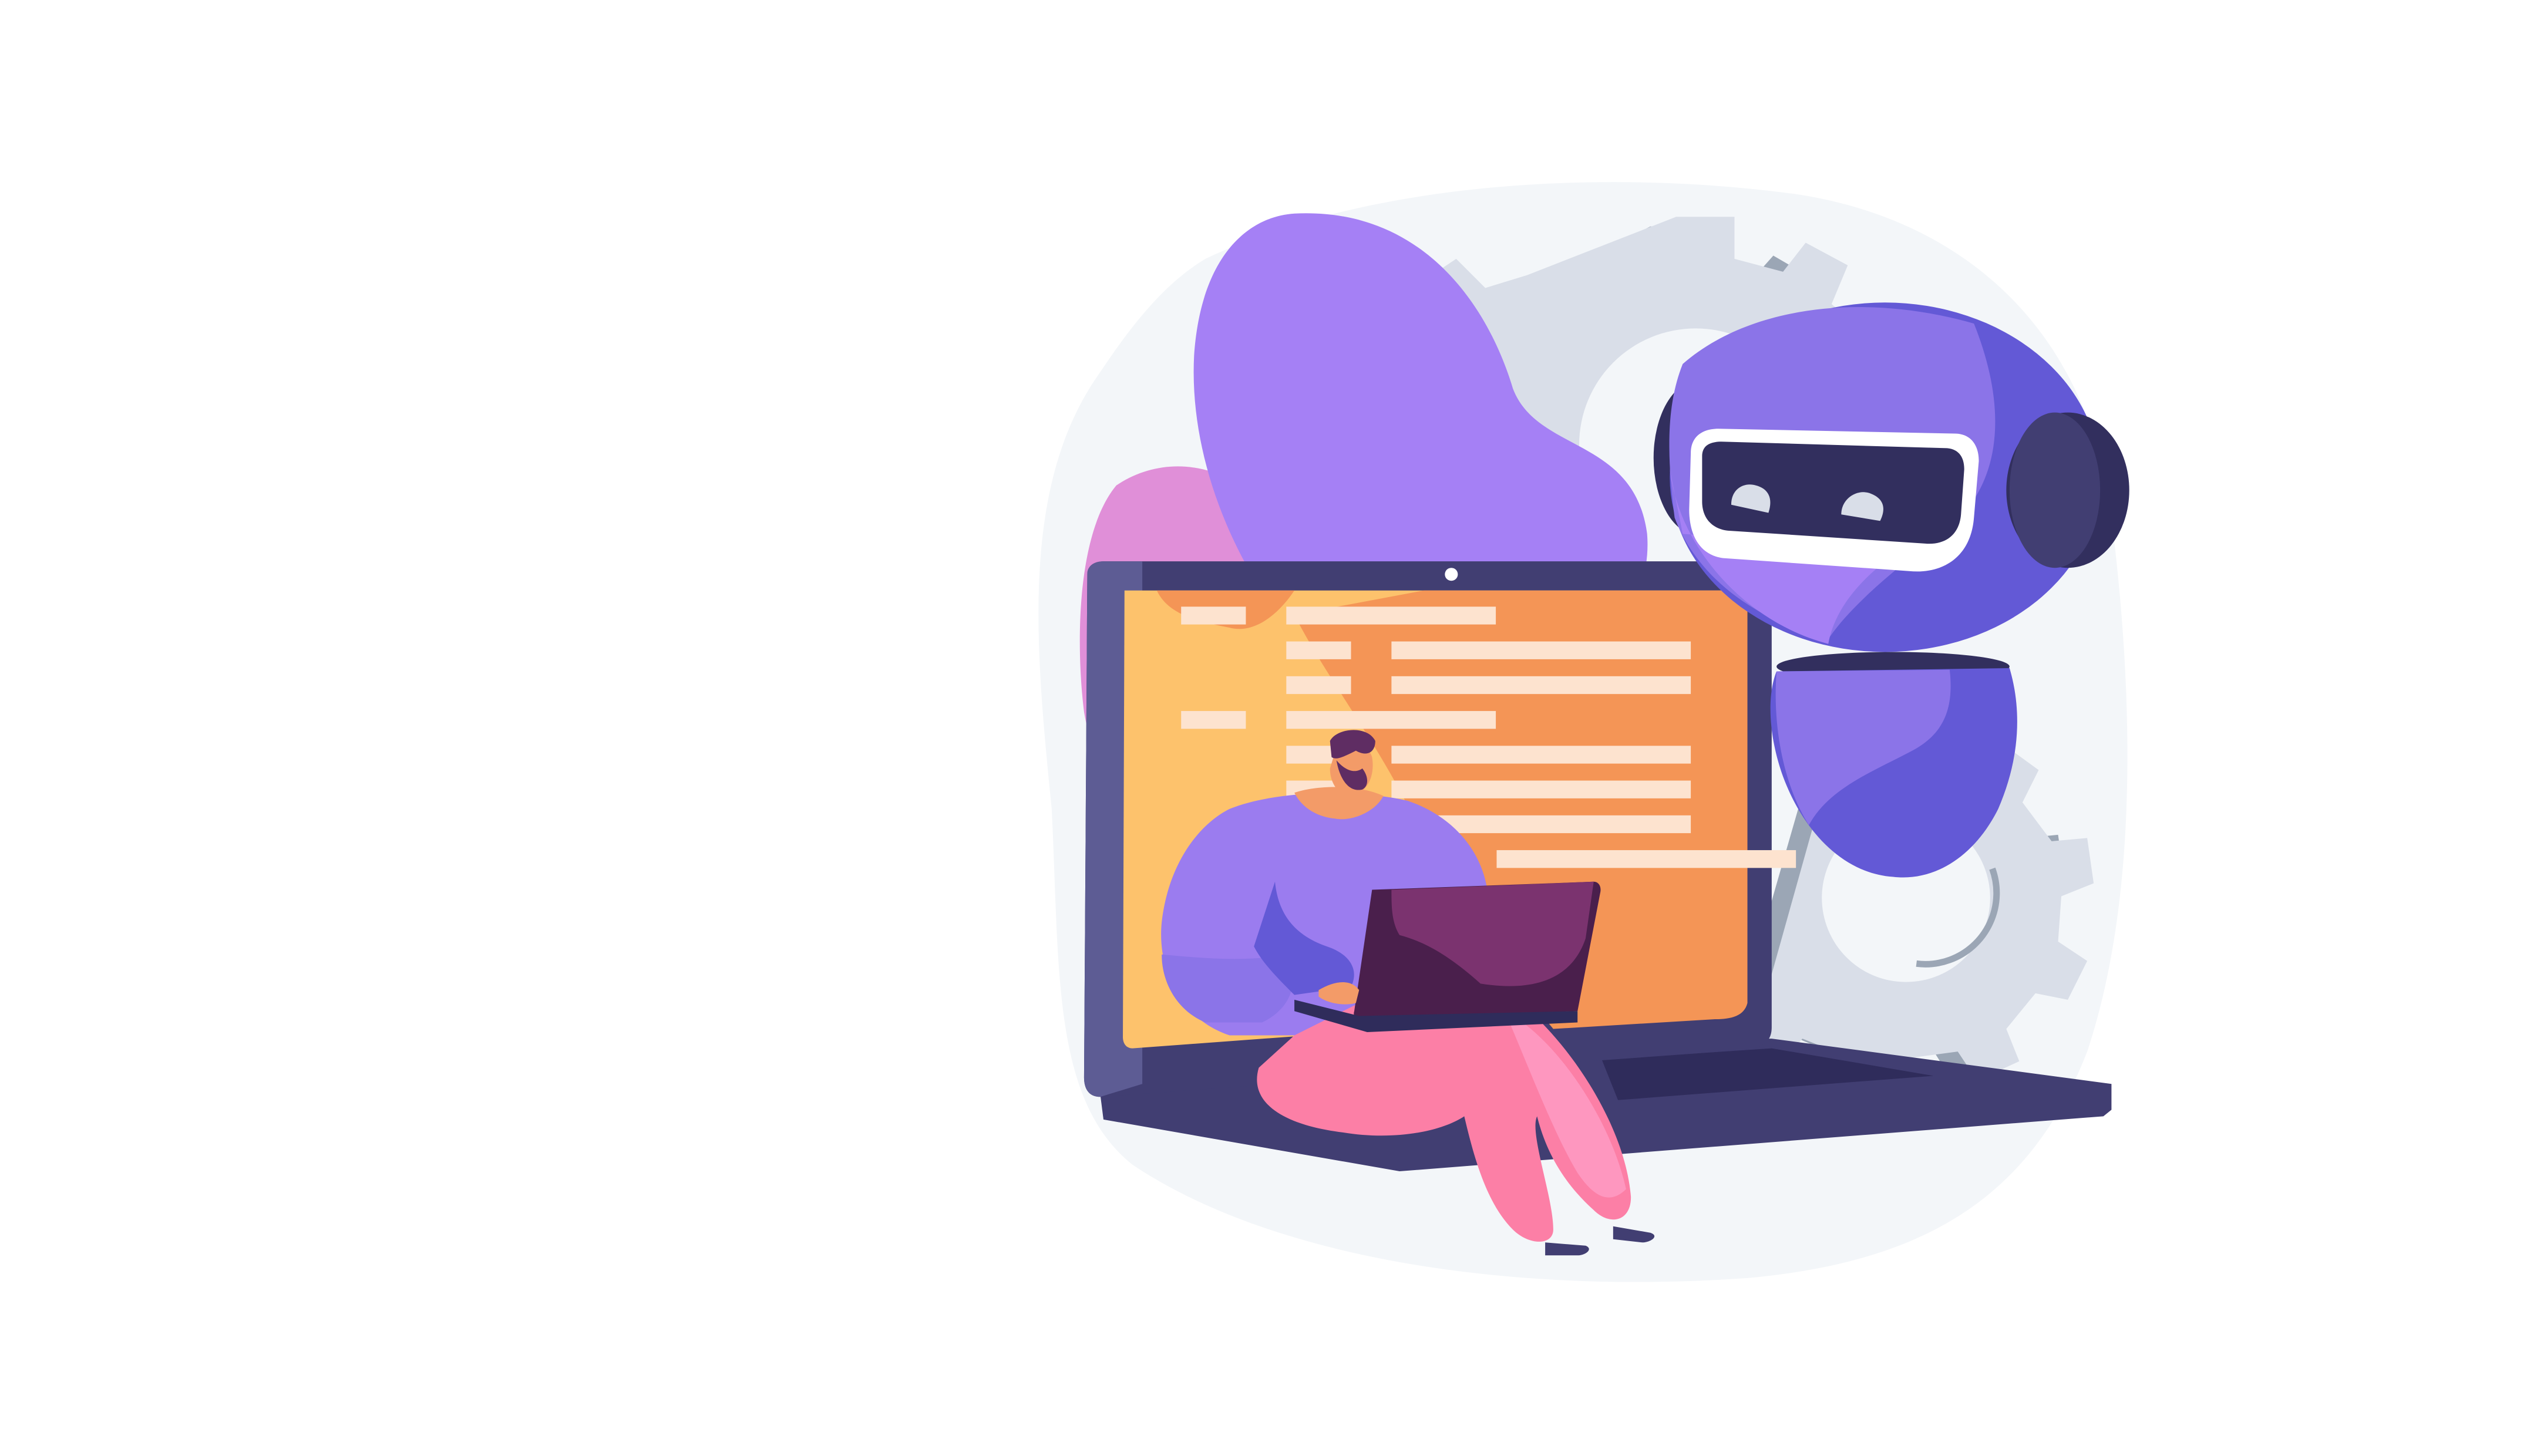  Describe the element at coordinates (1451, 574) in the screenshot. I see `webcam` at that location.